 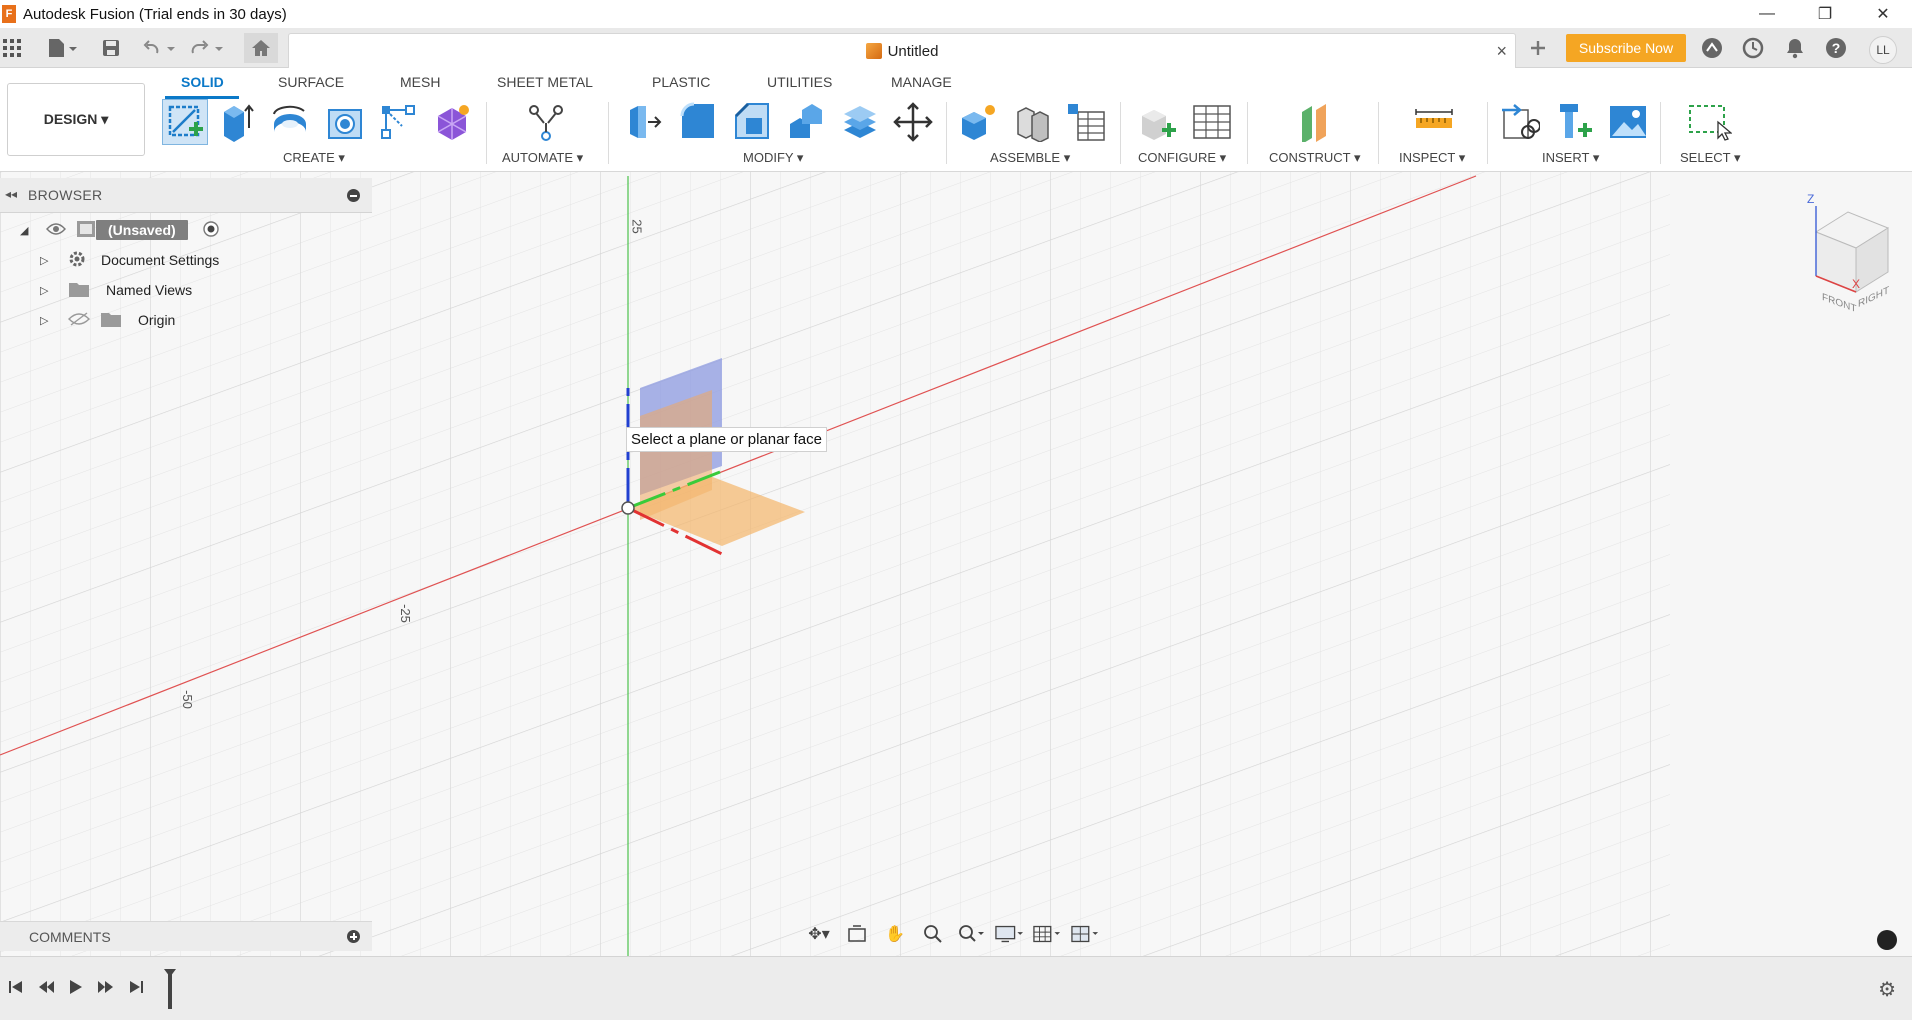 I want to click on redo-icon, so click(x=208, y=48).